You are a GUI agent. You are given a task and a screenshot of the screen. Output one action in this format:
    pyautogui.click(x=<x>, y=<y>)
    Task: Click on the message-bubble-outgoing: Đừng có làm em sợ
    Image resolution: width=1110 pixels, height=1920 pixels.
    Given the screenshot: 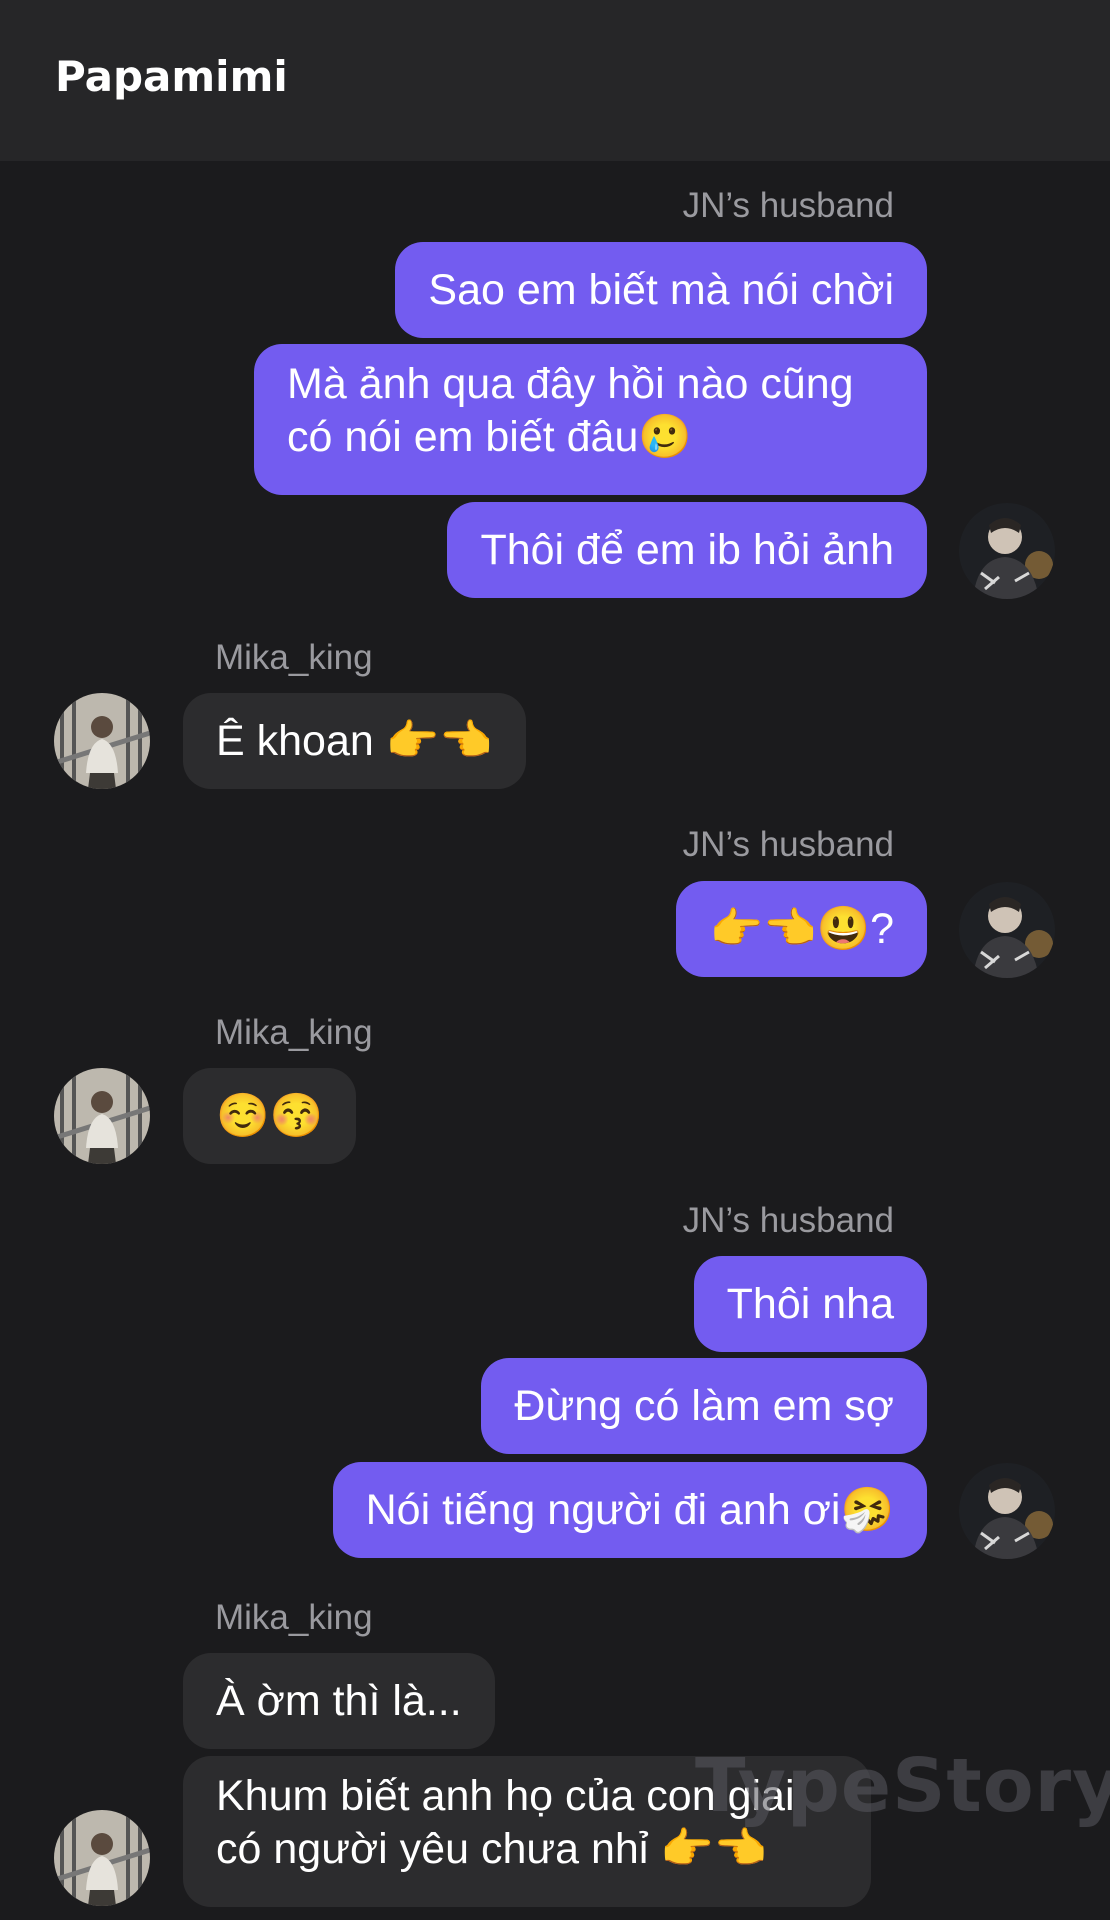 What is the action you would take?
    pyautogui.click(x=704, y=1406)
    